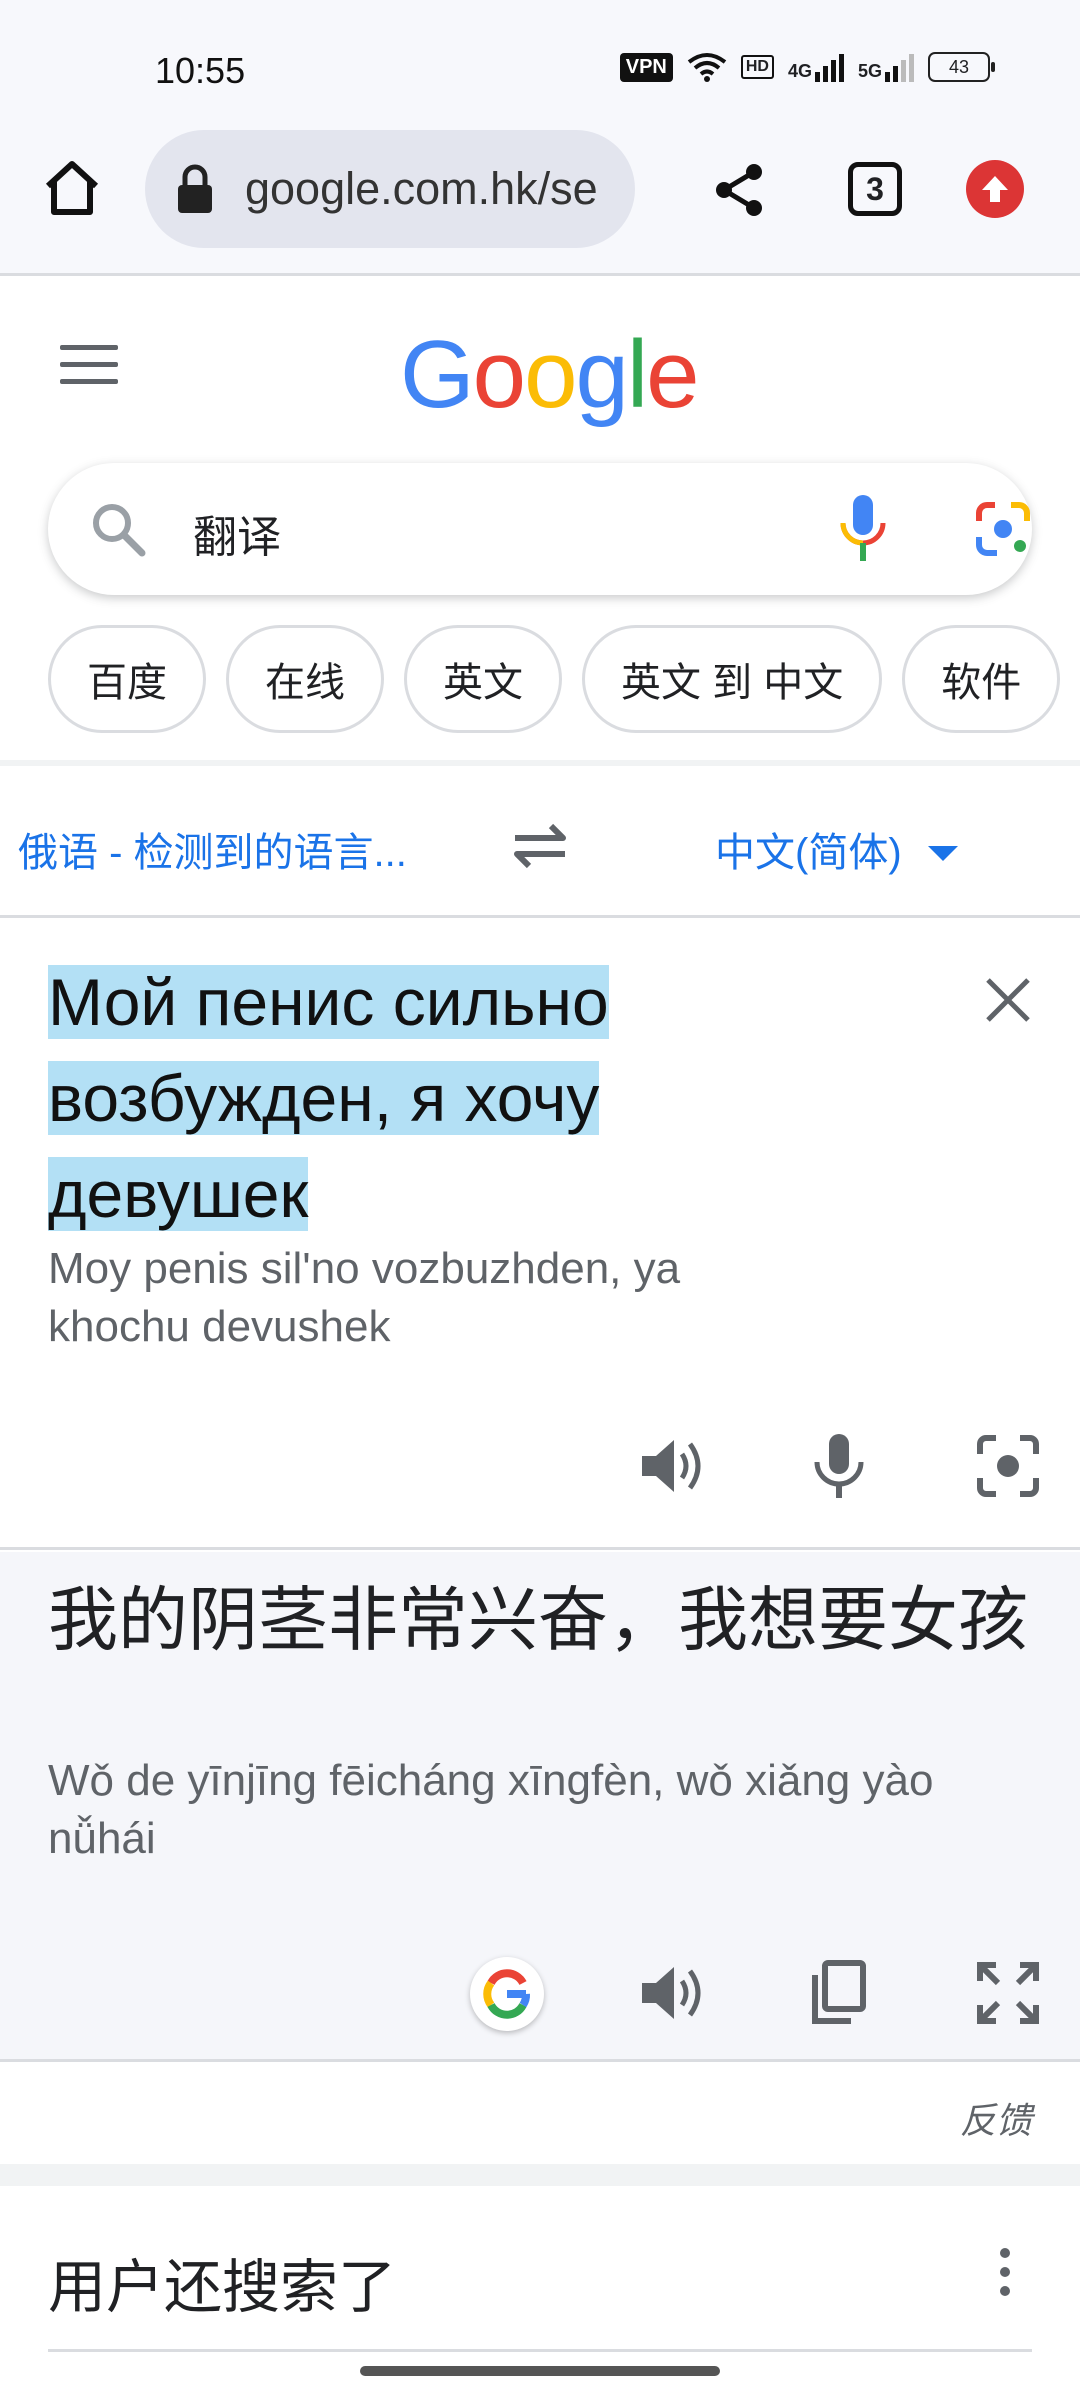 The image size is (1080, 2400). What do you see at coordinates (808, 849) in the screenshot?
I see `target-language-button: 中文(简体)` at bounding box center [808, 849].